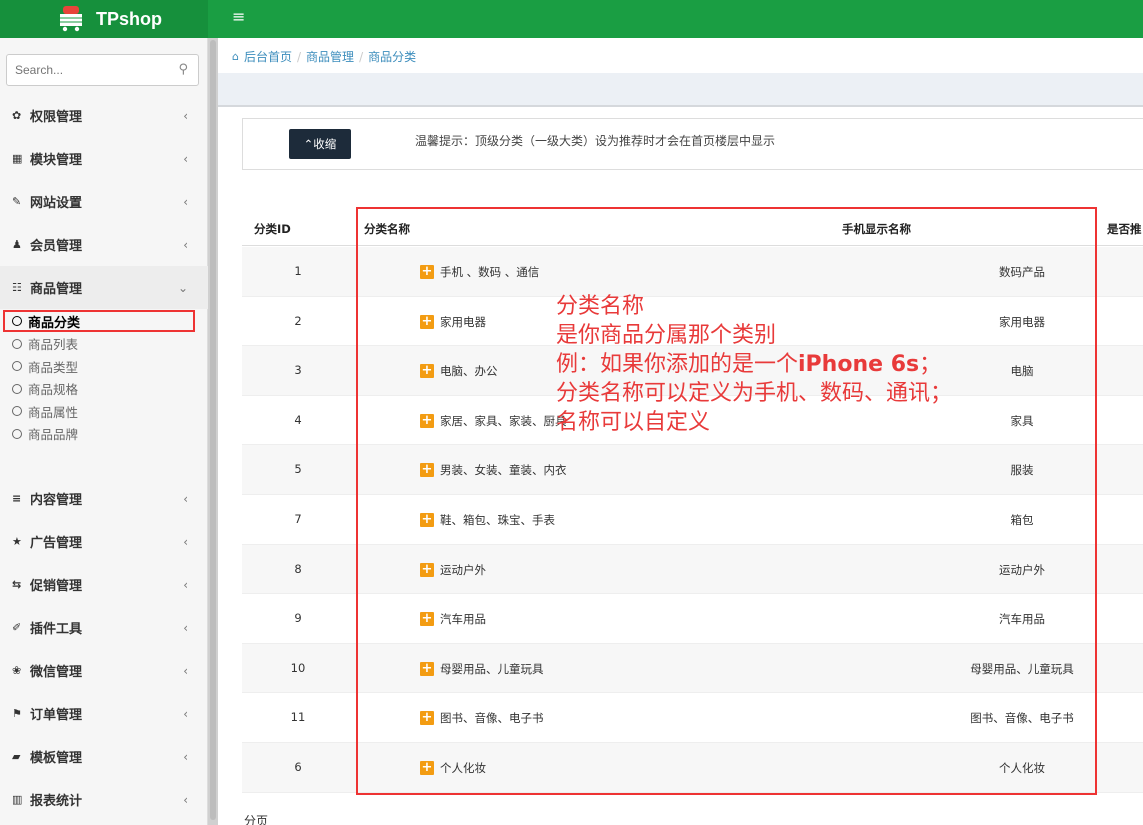 The width and height of the screenshot is (1143, 825). Describe the element at coordinates (238, 16) in the screenshot. I see `hamburger-icon: ≡` at that location.